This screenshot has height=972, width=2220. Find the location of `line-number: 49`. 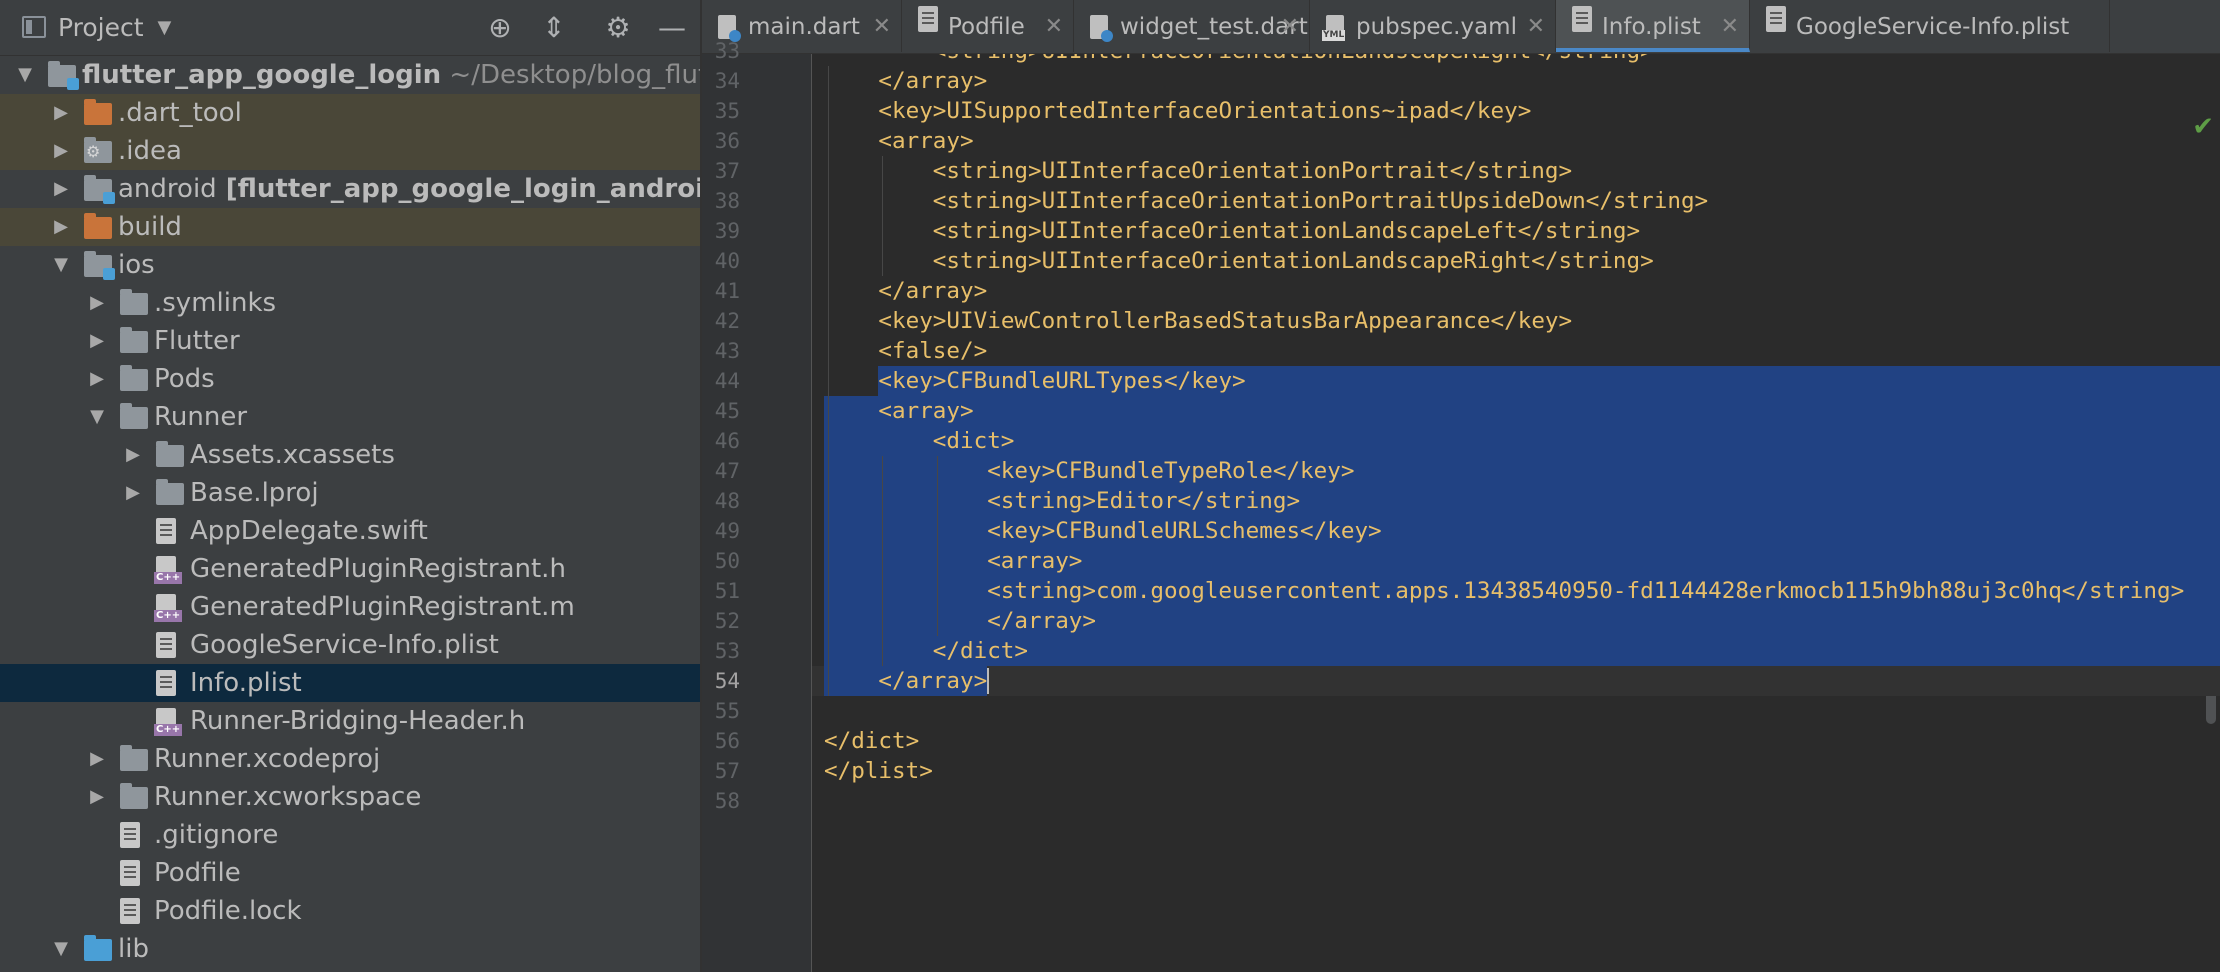

line-number: 49 is located at coordinates (727, 531).